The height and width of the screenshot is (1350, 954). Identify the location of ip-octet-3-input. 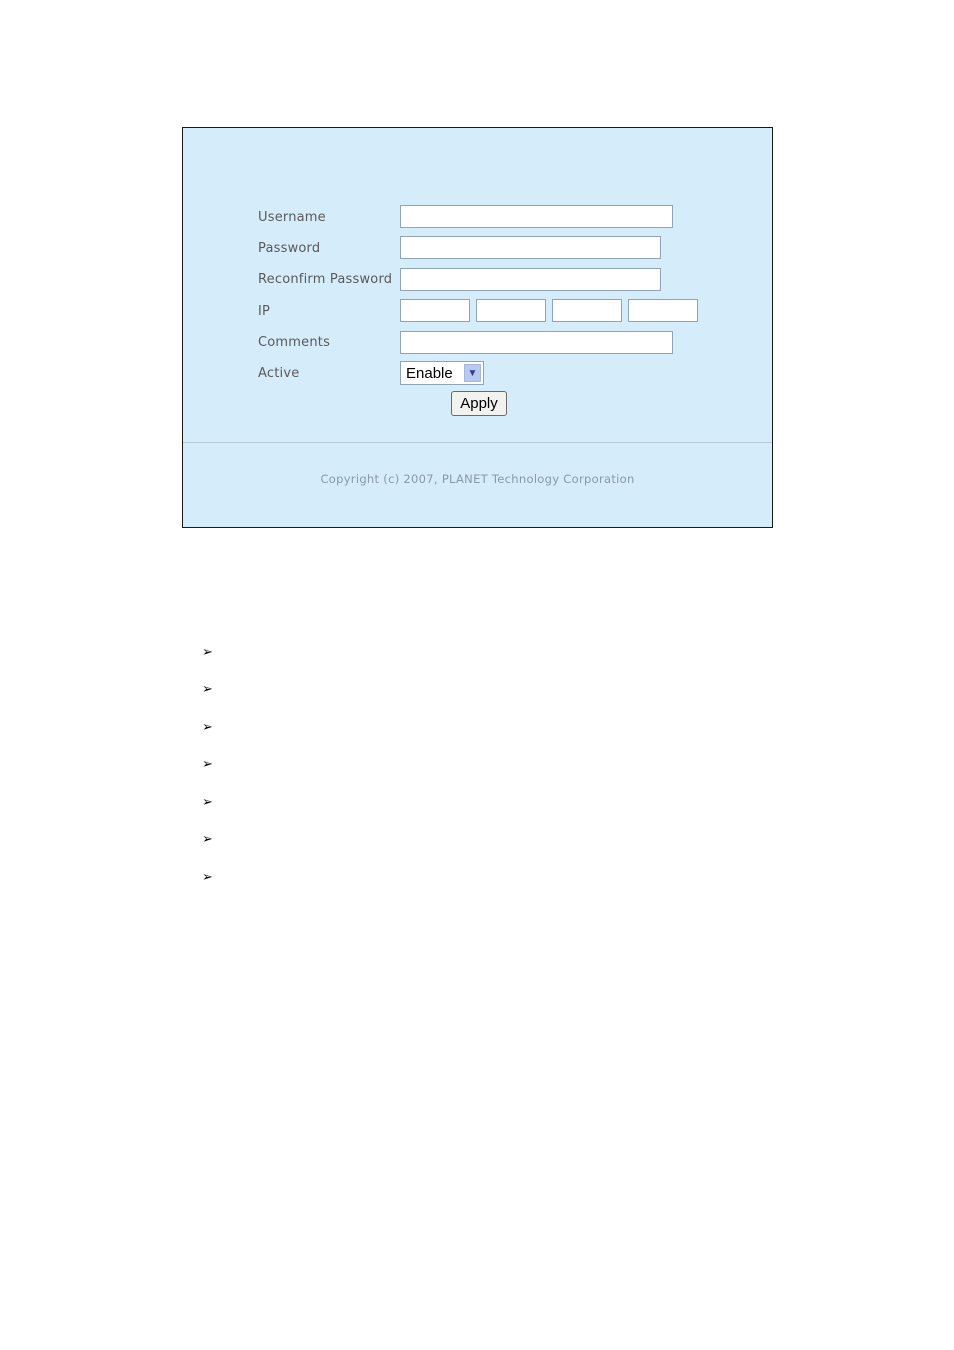
(587, 310).